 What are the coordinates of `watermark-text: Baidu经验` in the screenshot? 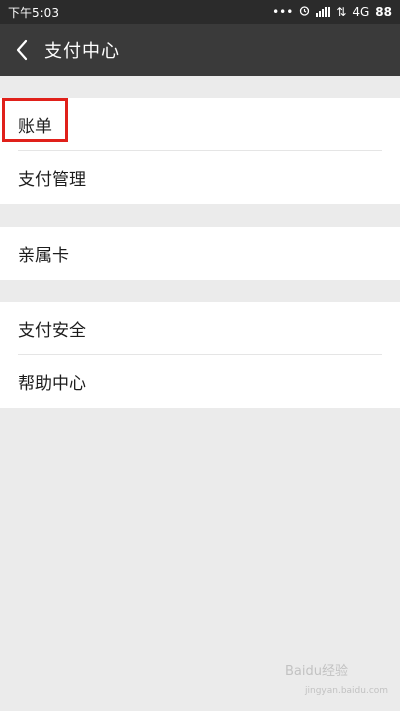 It's located at (316, 671).